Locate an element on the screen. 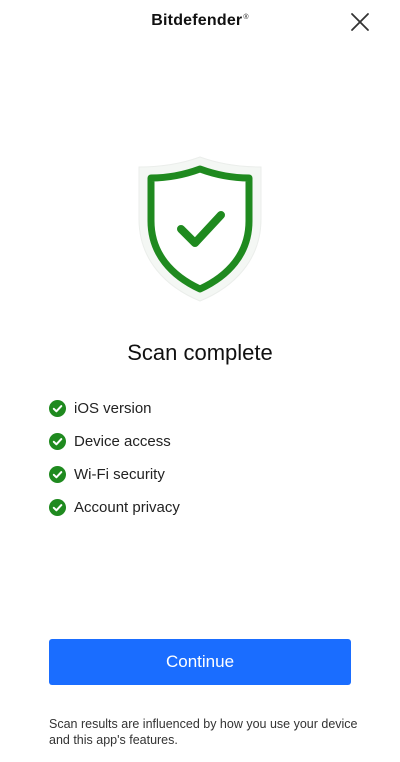 The image size is (400, 762). list-item: iOS version is located at coordinates (114, 408).